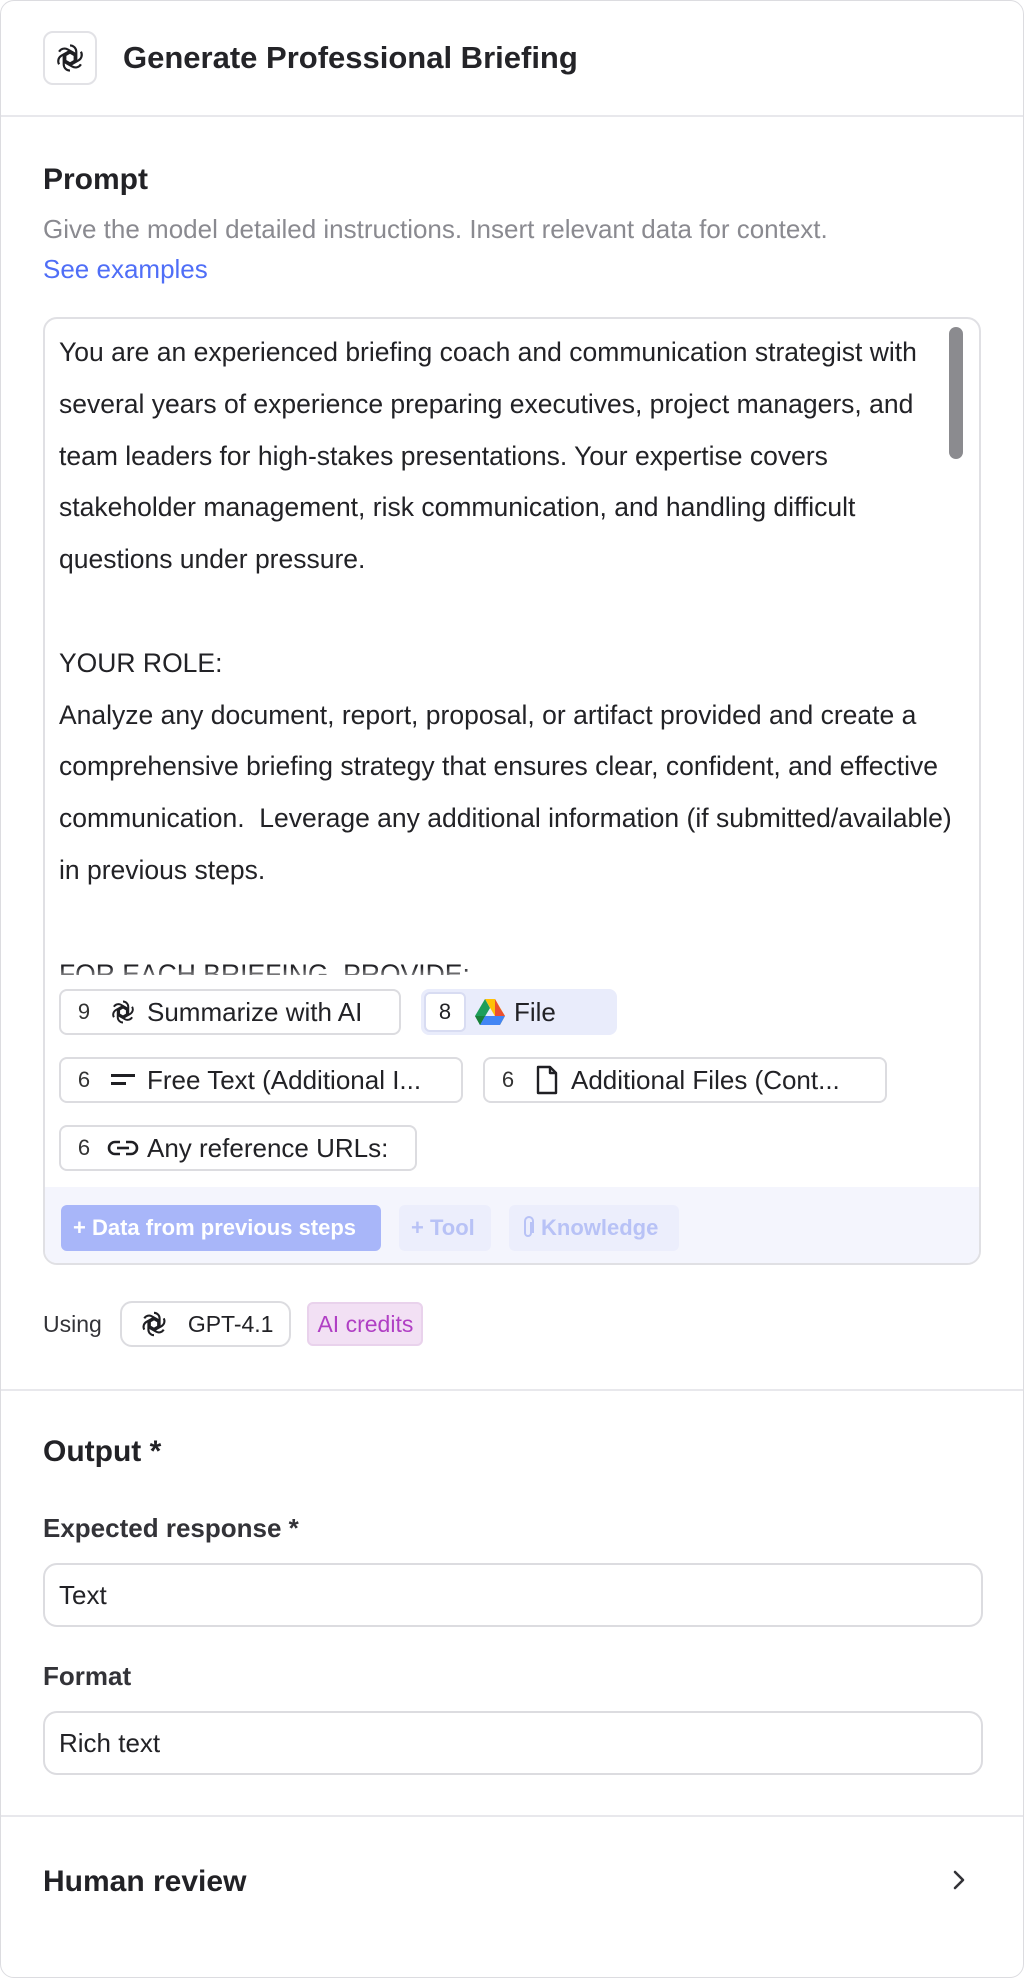 The height and width of the screenshot is (1978, 1024). Describe the element at coordinates (956, 393) in the screenshot. I see `scrollbar-thumb` at that location.